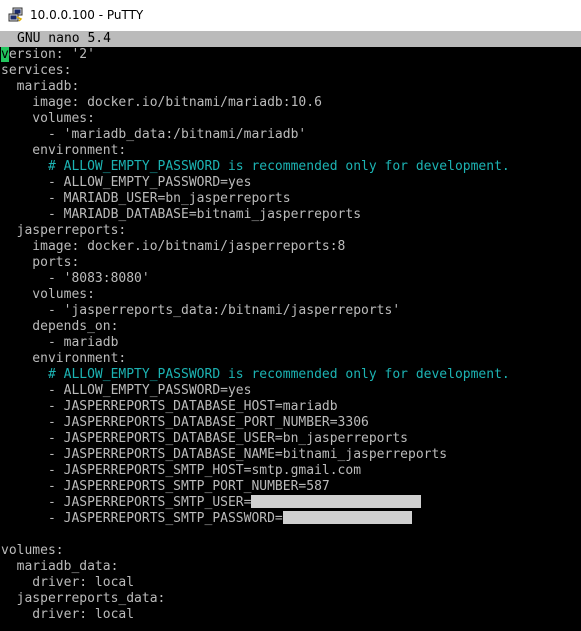 The height and width of the screenshot is (631, 581). What do you see at coordinates (290, 39) in the screenshot?
I see `nano-header-bar: GNU nano 5.4` at bounding box center [290, 39].